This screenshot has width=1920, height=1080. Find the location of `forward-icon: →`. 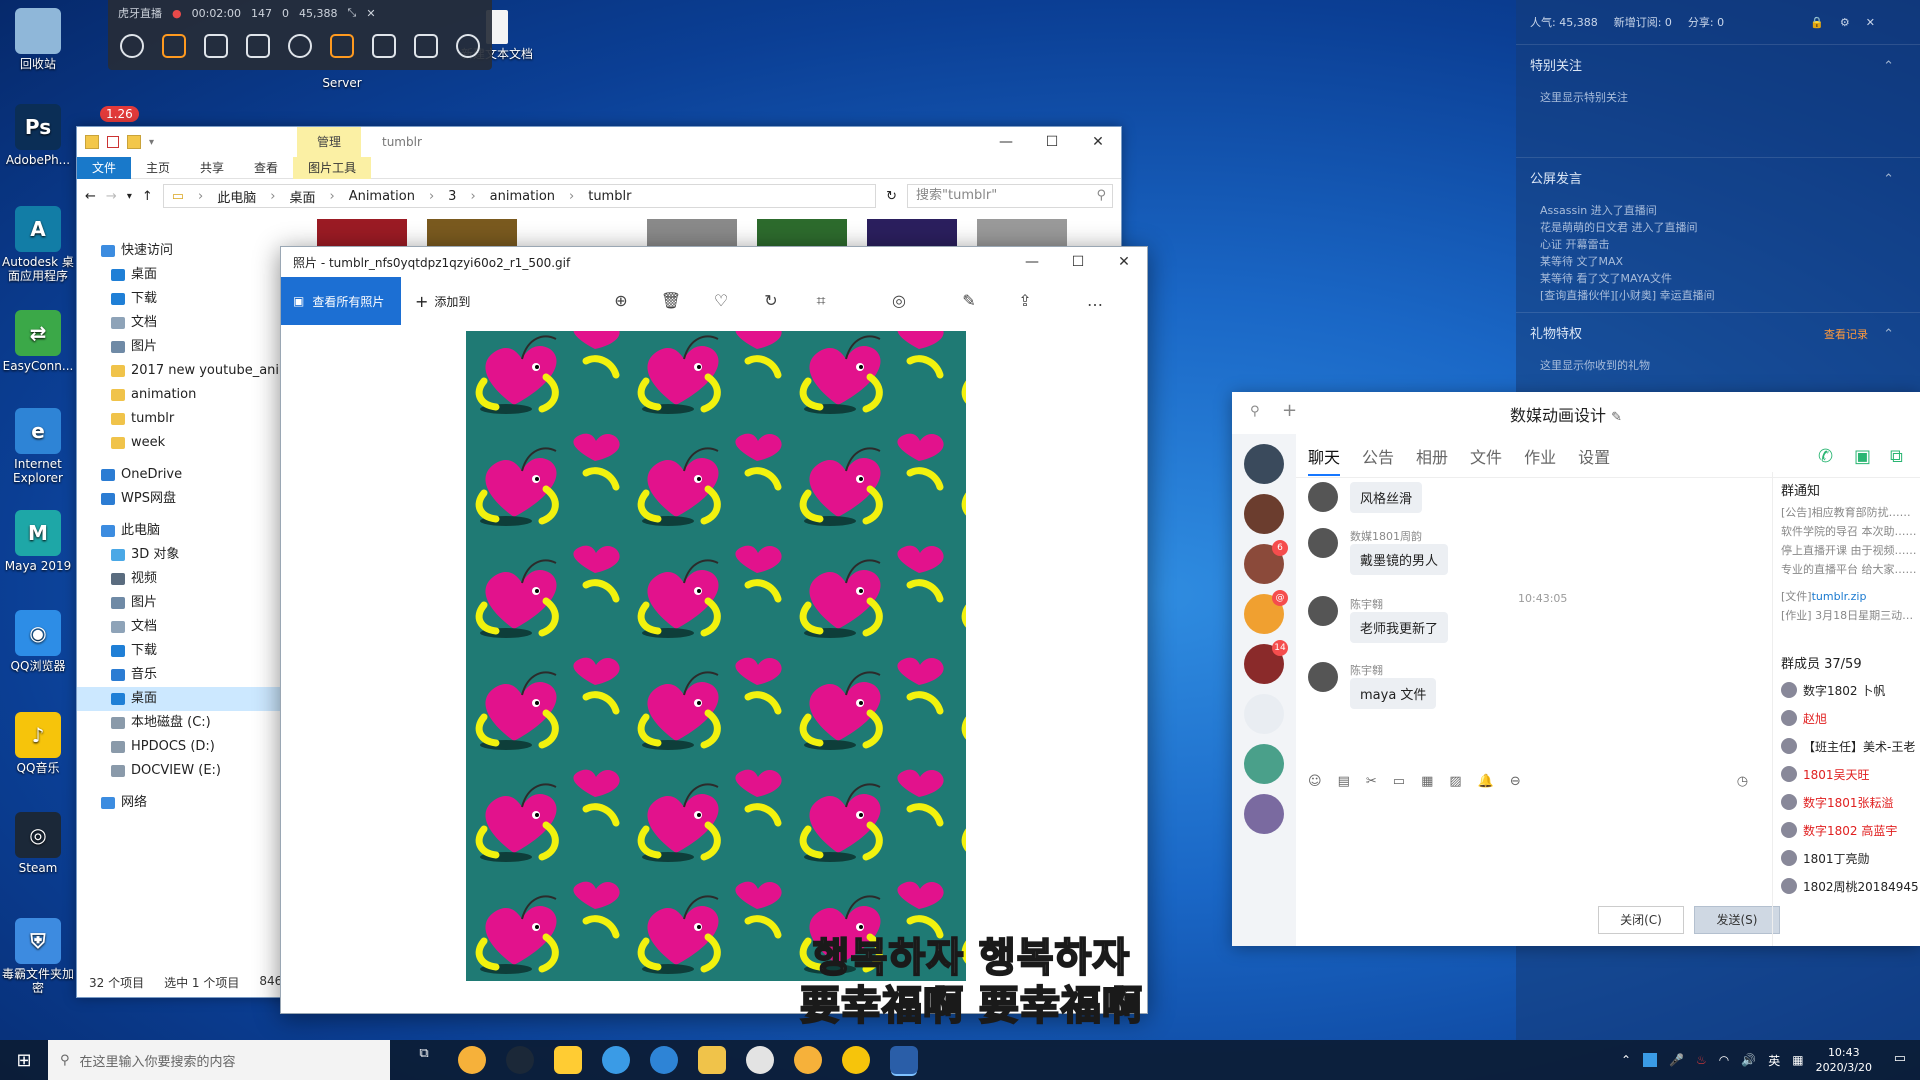

forward-icon: → is located at coordinates (111, 196).